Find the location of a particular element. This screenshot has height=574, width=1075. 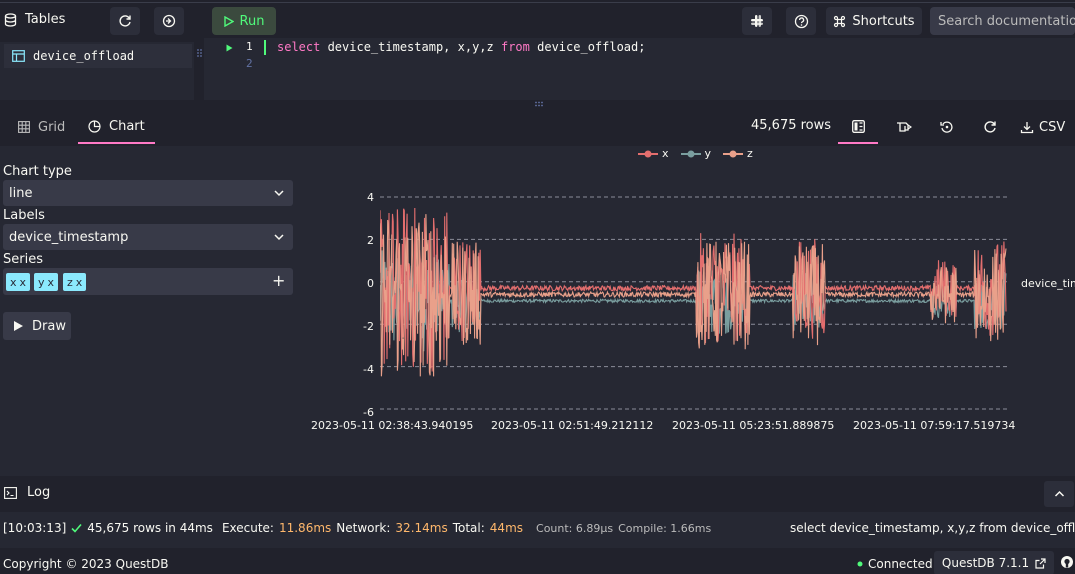

reset-icon is located at coordinates (946, 127).